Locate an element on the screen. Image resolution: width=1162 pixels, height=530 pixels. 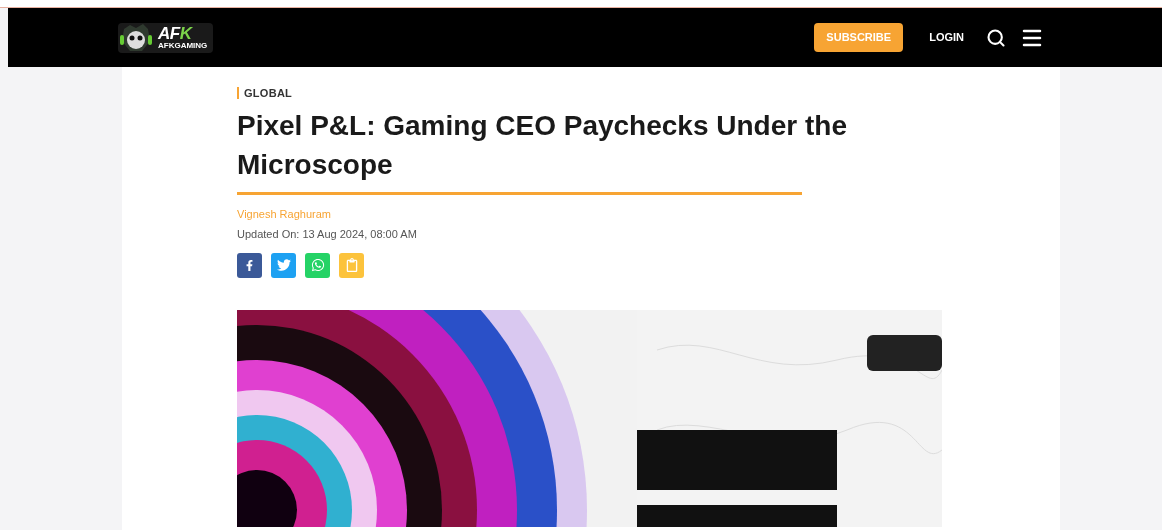
updated-date: Updated On: 13 Aug 2024, 08:00 AM is located at coordinates (327, 234).